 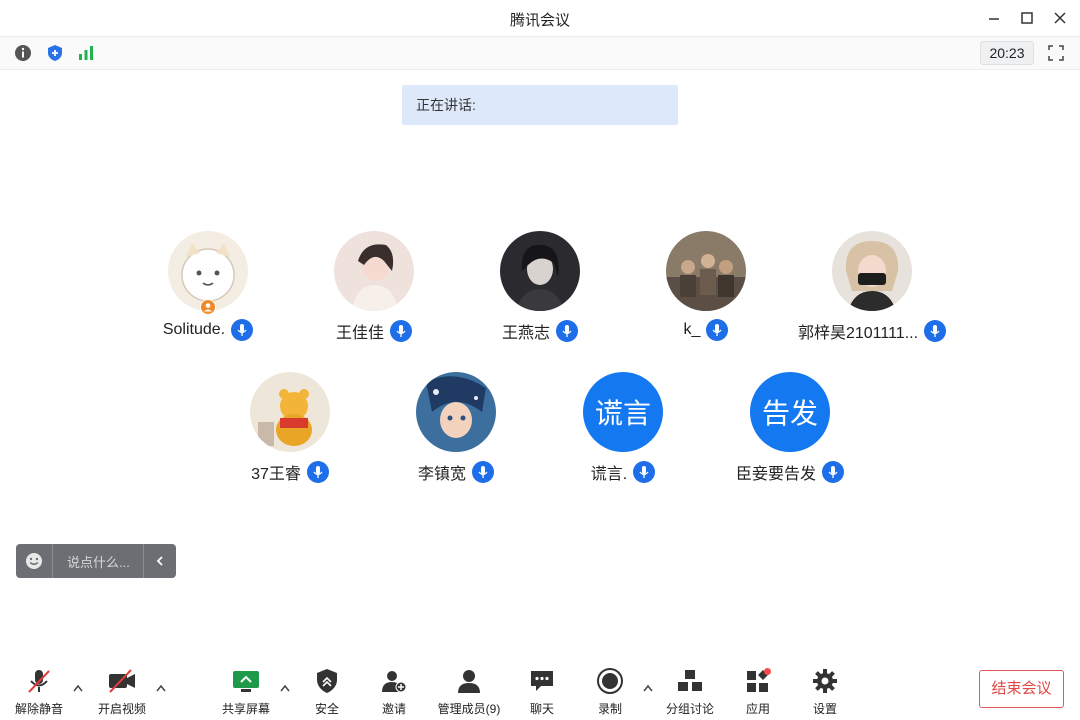 I want to click on audio-options-button, so click(x=78, y=688).